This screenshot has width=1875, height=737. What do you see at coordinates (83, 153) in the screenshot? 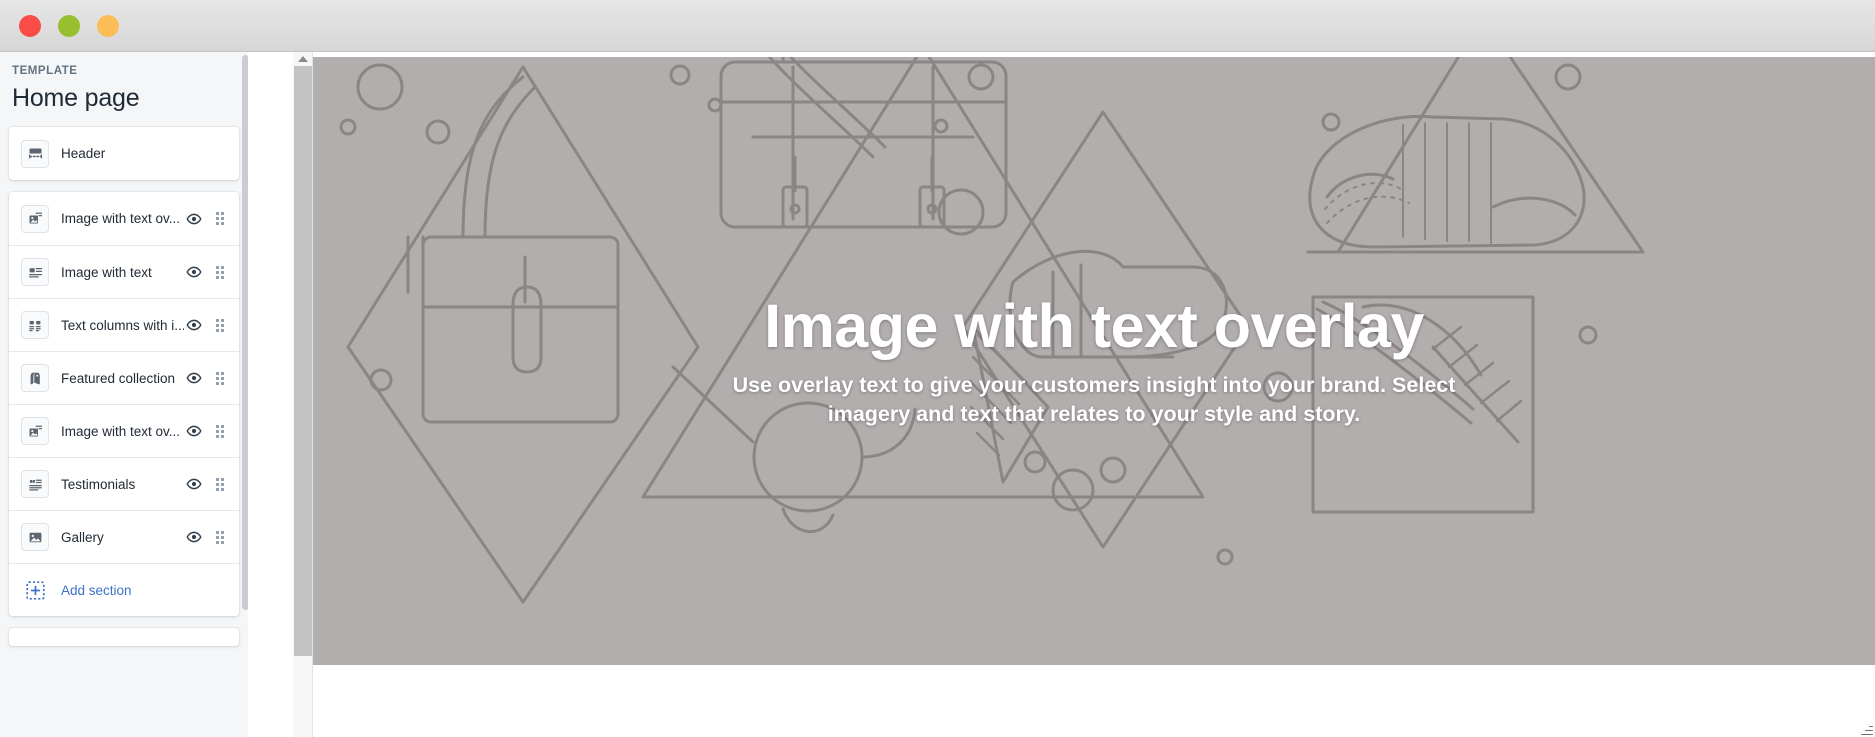
I see `sidebar-item-label: Header` at bounding box center [83, 153].